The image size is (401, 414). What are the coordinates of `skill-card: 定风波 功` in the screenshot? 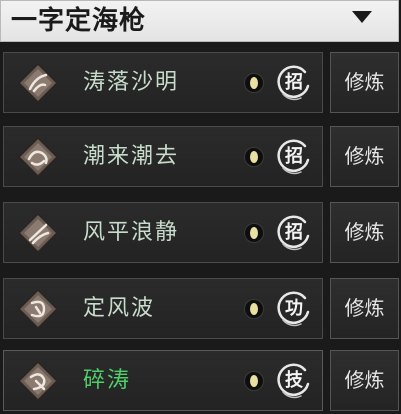 It's located at (163, 308).